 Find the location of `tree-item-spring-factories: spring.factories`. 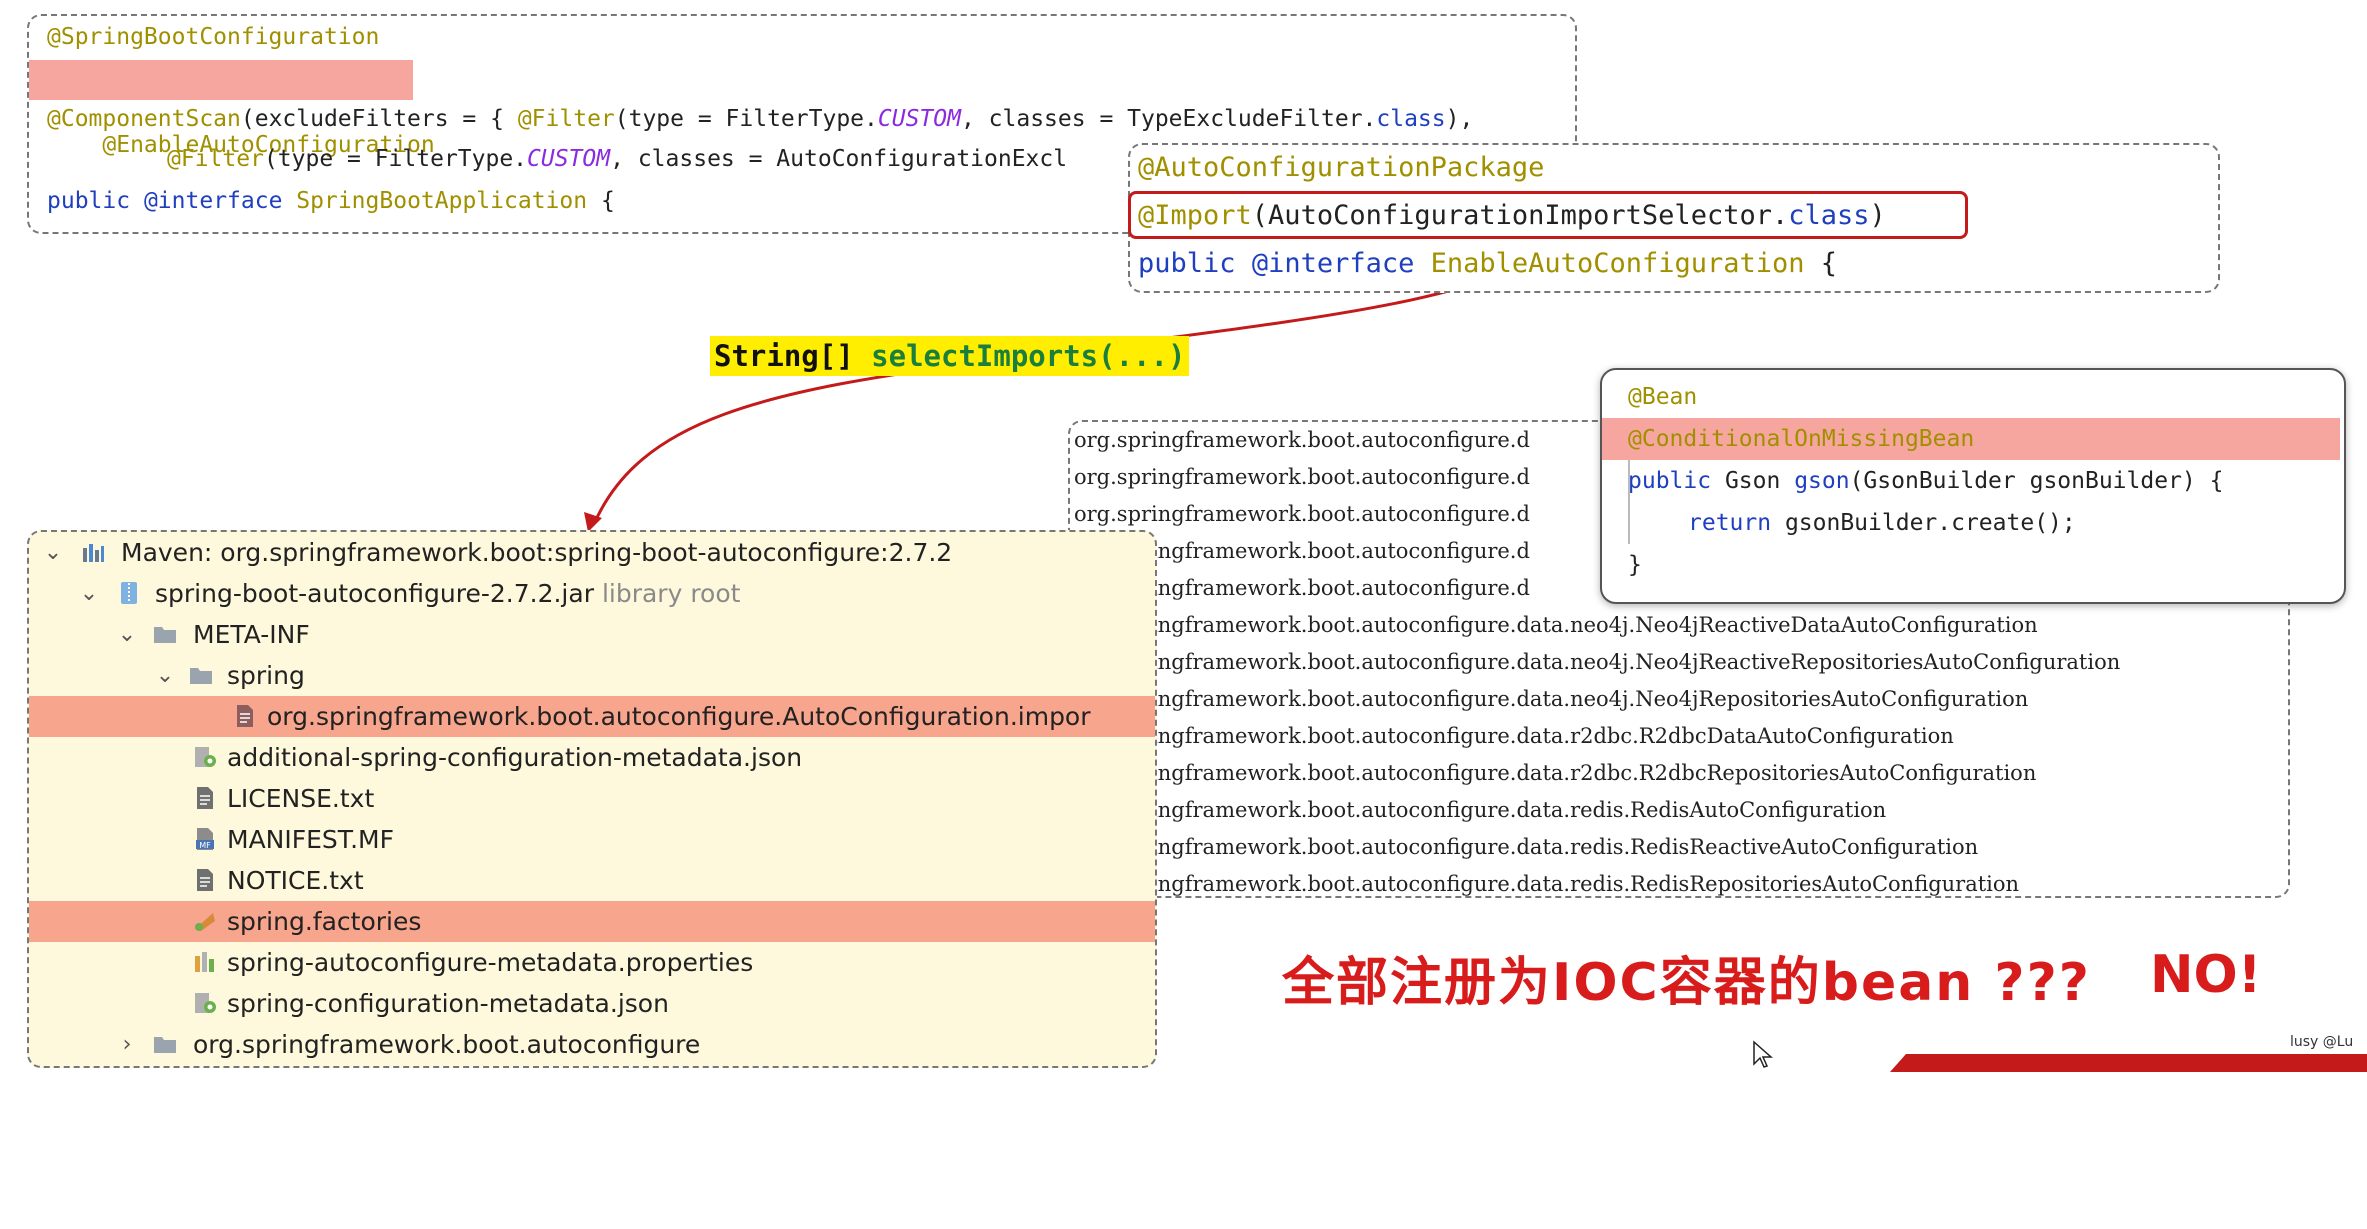

tree-item-spring-factories: spring.factories is located at coordinates (592, 921).